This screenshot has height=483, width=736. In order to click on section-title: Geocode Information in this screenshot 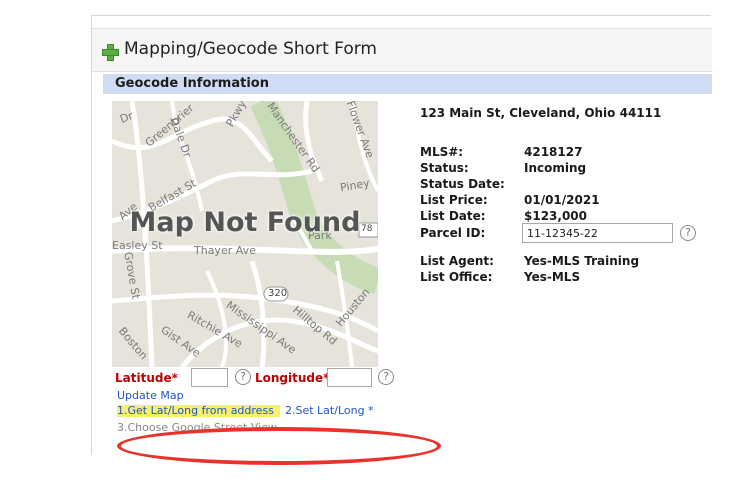, I will do `click(192, 83)`.